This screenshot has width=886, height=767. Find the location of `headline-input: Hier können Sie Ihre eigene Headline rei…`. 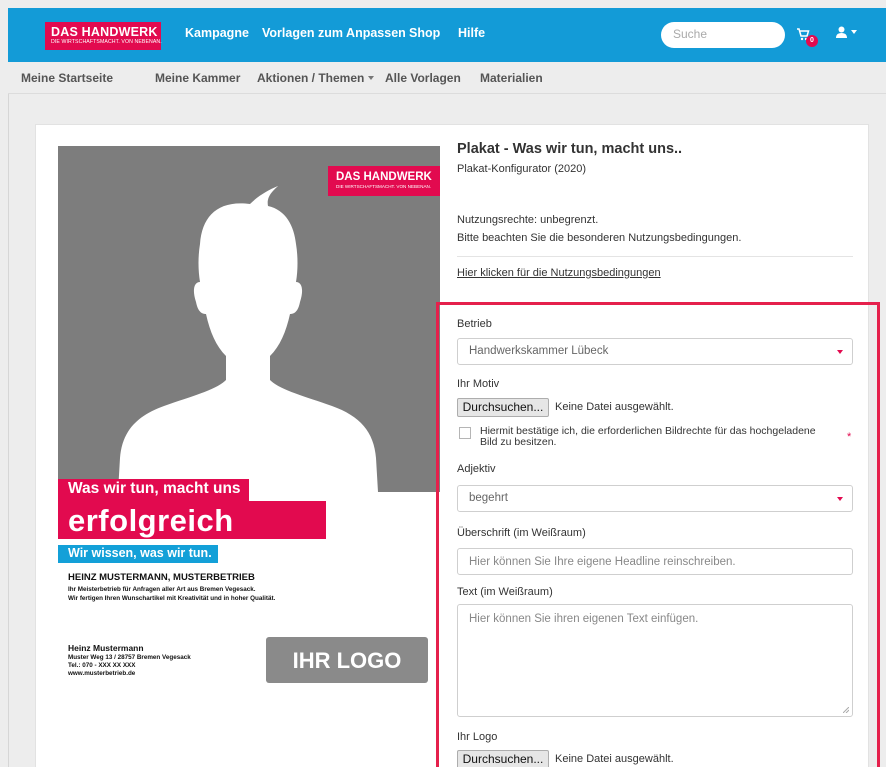

headline-input: Hier können Sie Ihre eigene Headline rei… is located at coordinates (655, 561).